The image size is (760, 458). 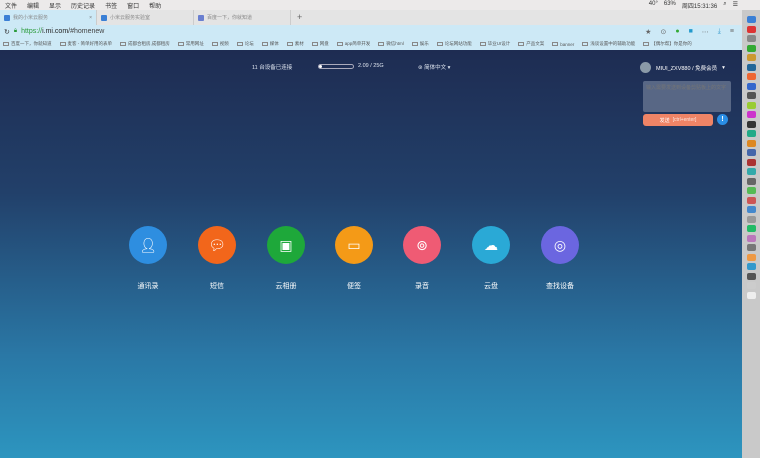 What do you see at coordinates (608, 44) in the screenshot?
I see `bookmark-item: 浅谈设置中的辅助功能` at bounding box center [608, 44].